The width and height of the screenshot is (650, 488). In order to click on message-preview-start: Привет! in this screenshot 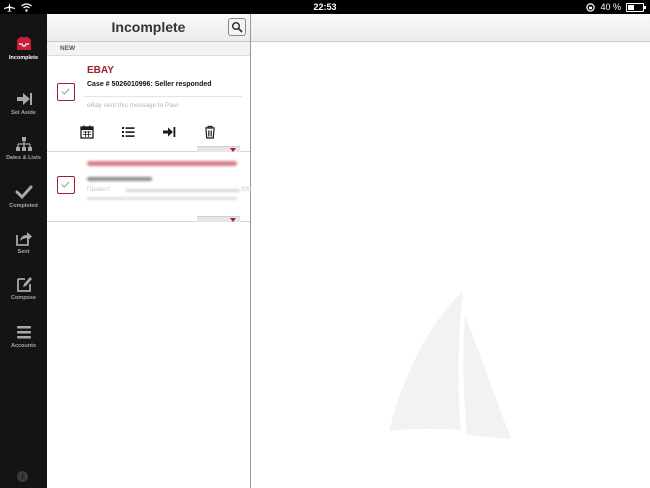, I will do `click(99, 189)`.